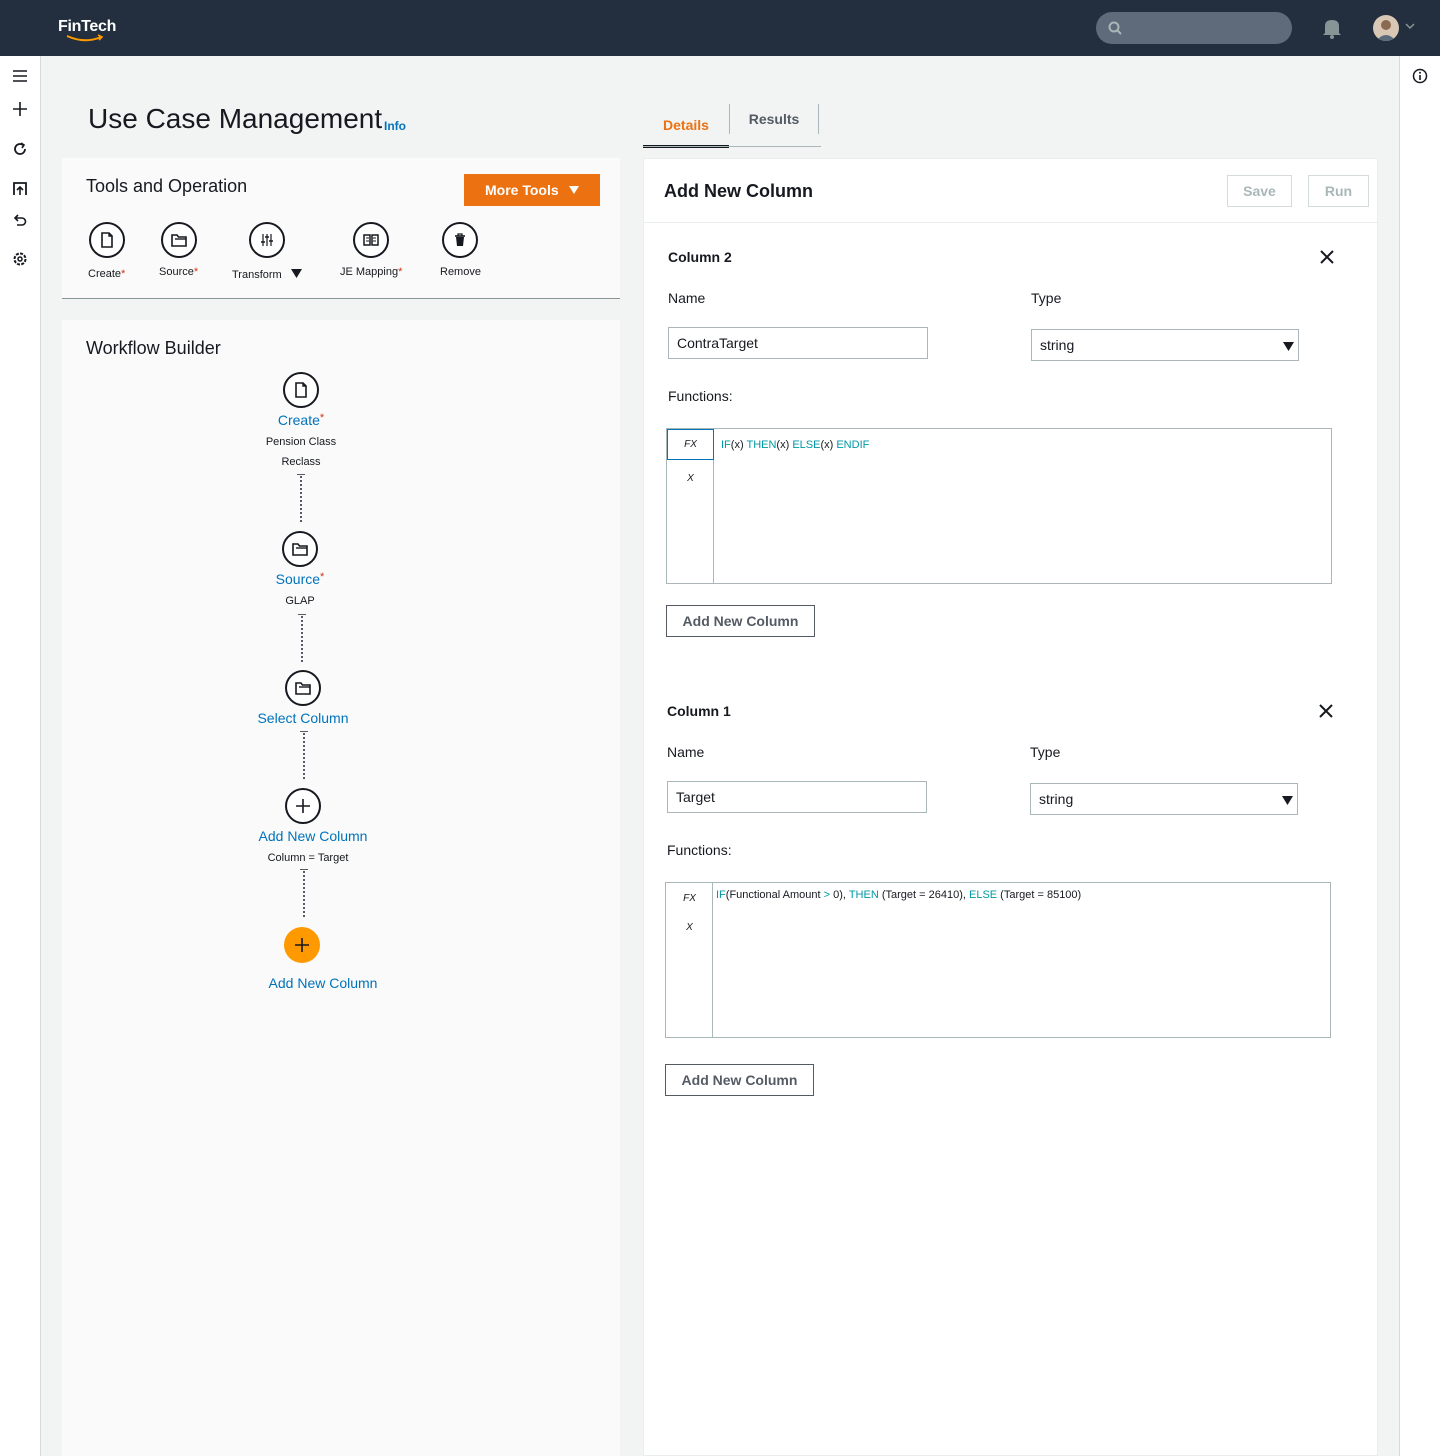  Describe the element at coordinates (20, 259) in the screenshot. I see `gear-icon` at that location.